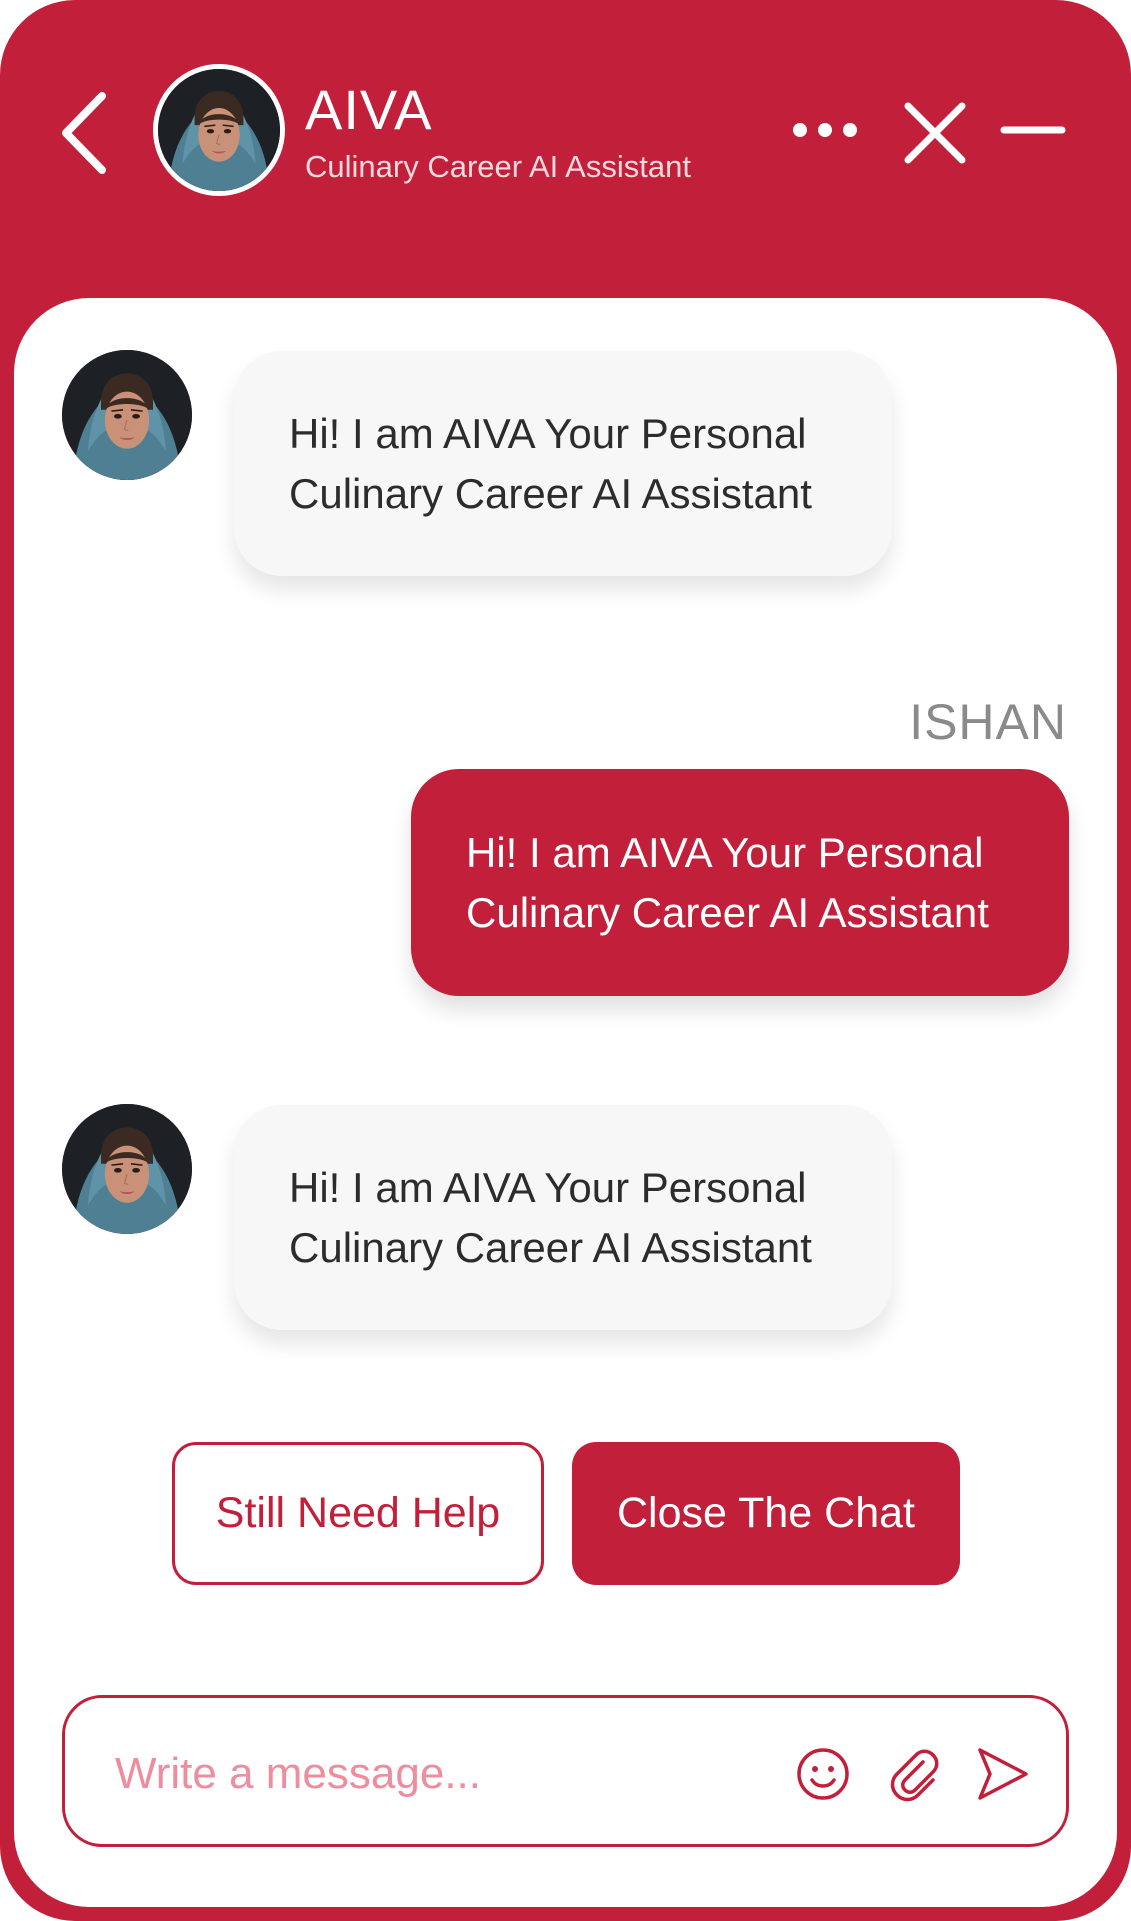  I want to click on send-icon, so click(1003, 1774).